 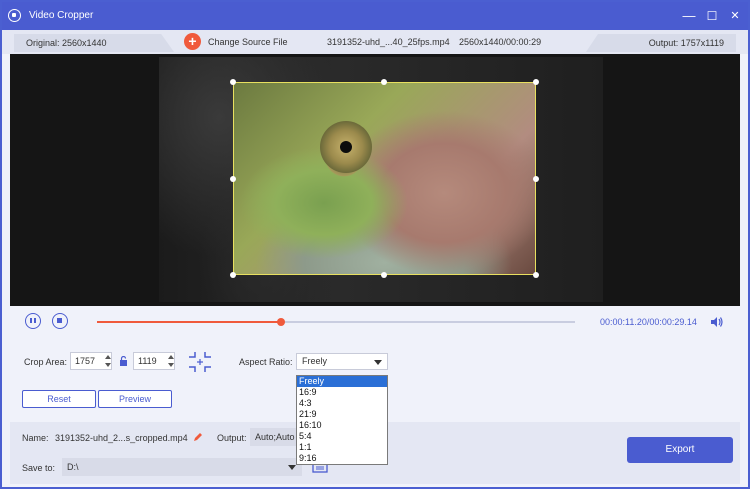 What do you see at coordinates (375, 16) in the screenshot?
I see `title-bar: Video Cropper — ☐ ✕` at bounding box center [375, 16].